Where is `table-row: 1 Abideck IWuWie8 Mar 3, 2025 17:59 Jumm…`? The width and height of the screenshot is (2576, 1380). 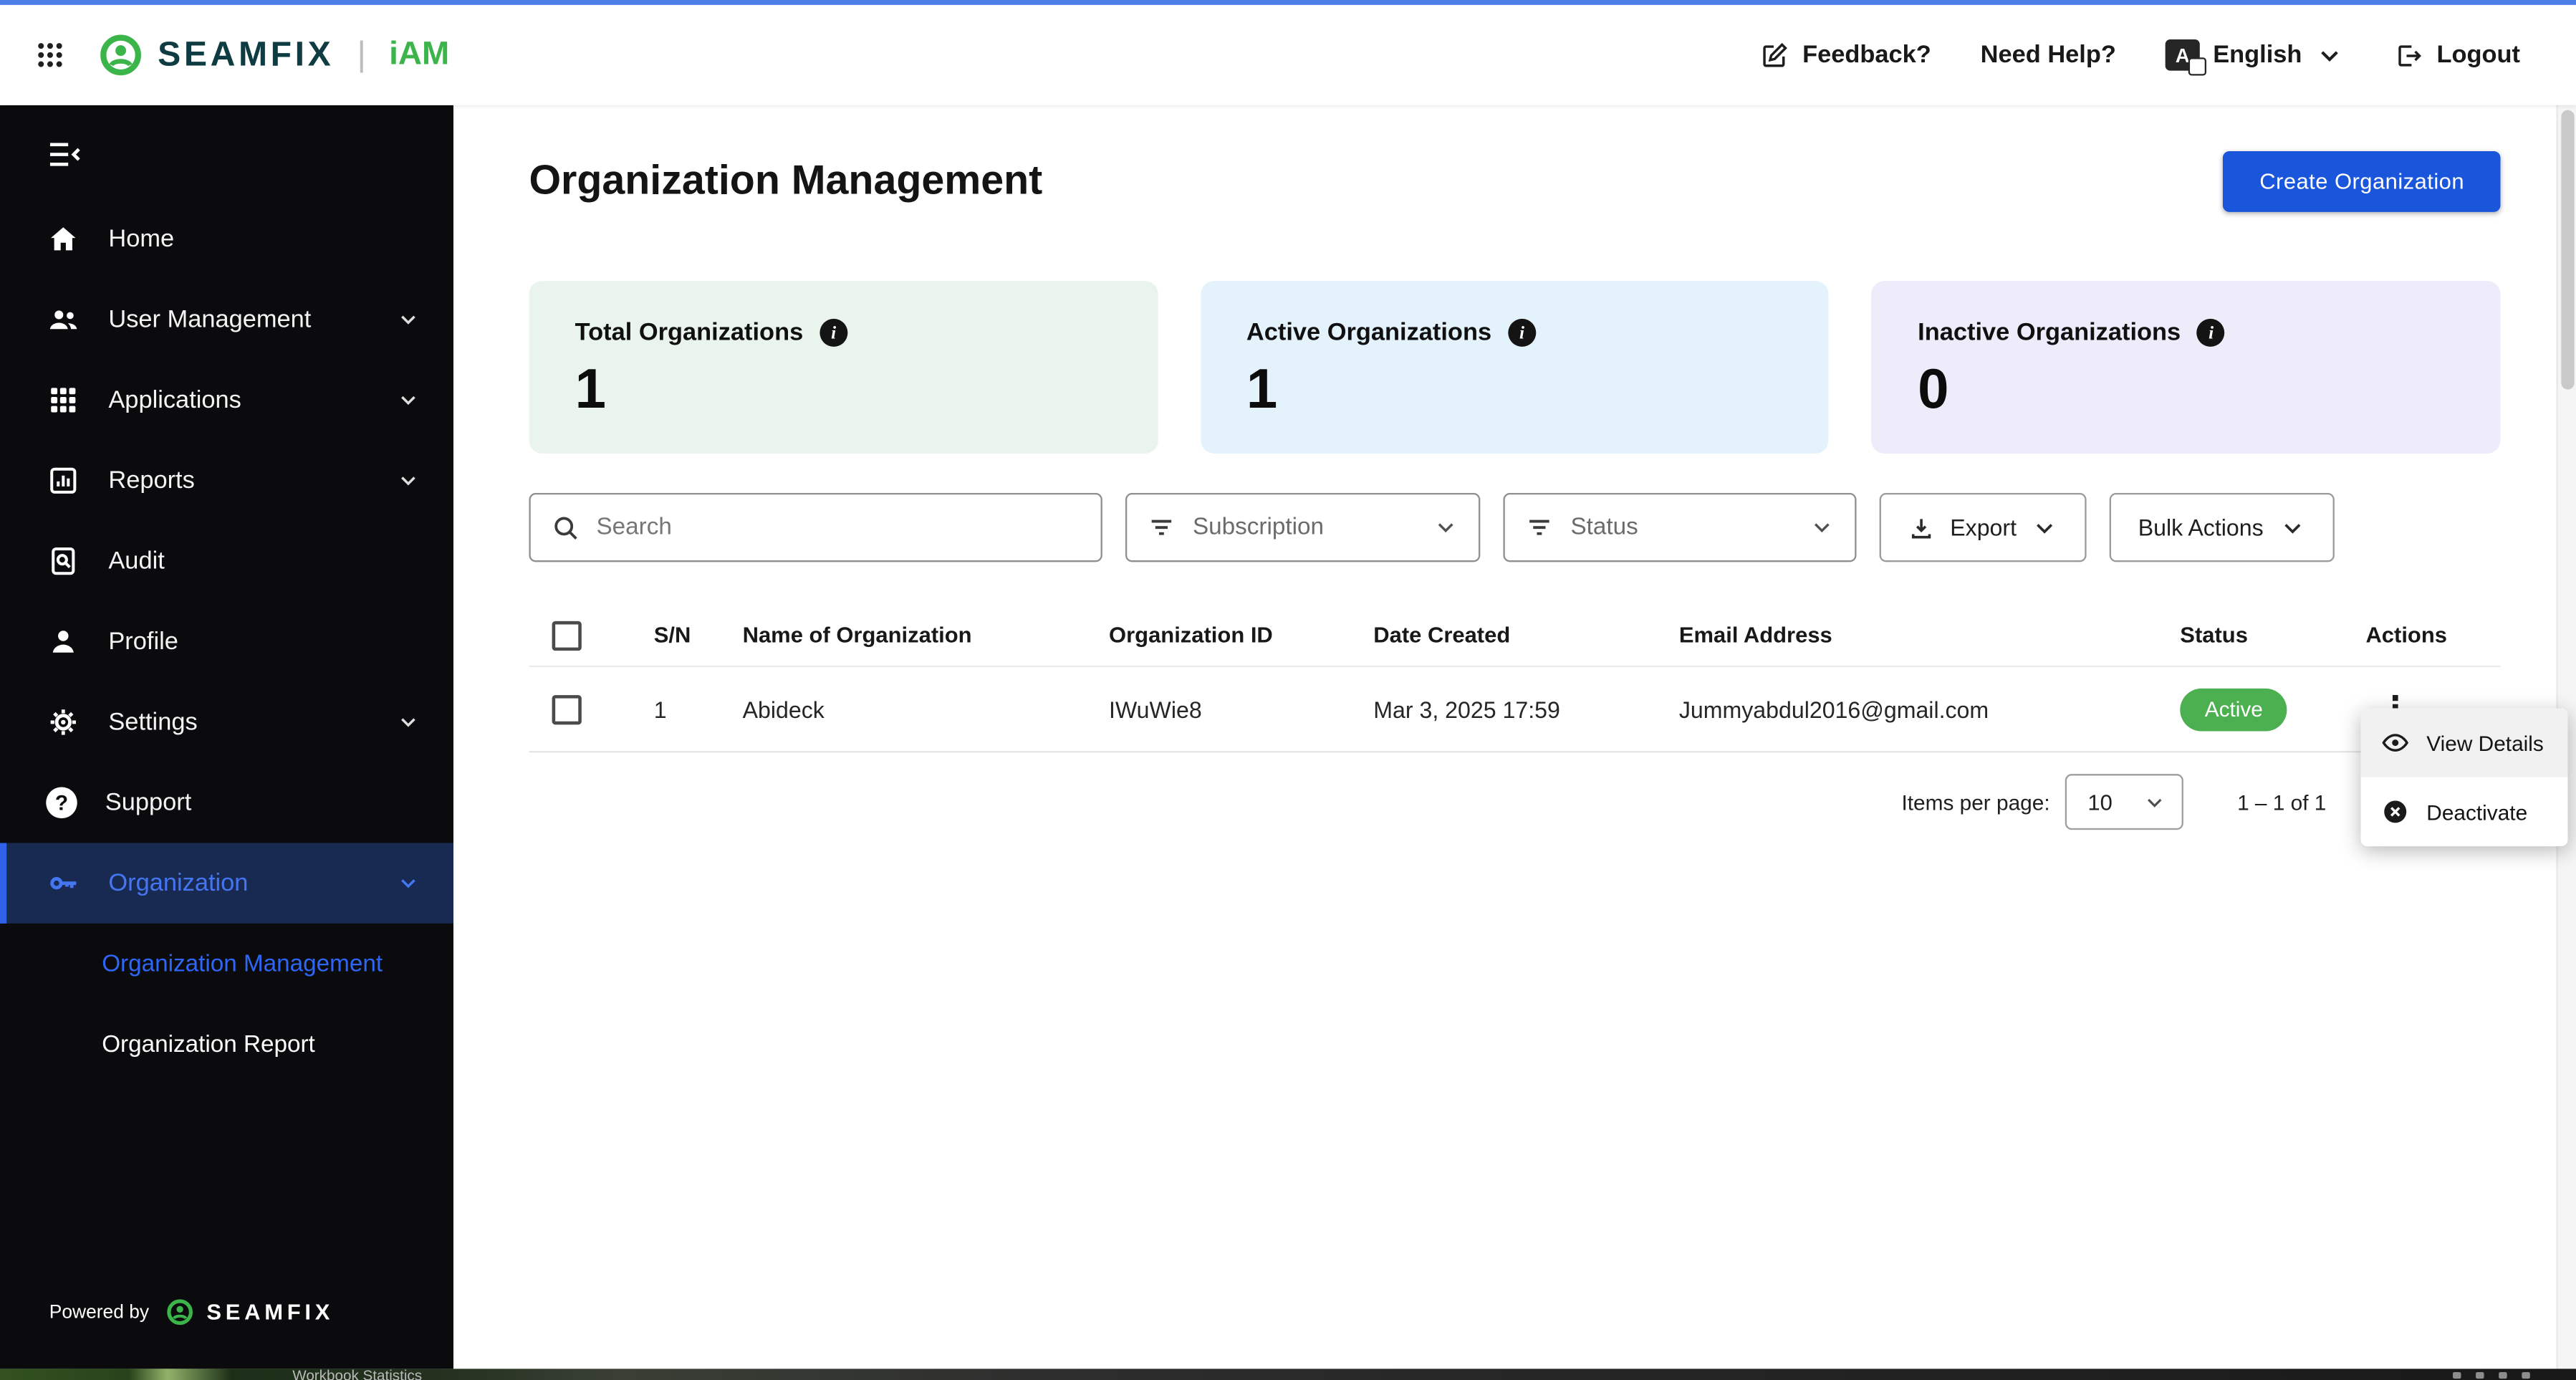 table-row: 1 Abideck IWuWie8 Mar 3, 2025 17:59 Jumm… is located at coordinates (1515, 710).